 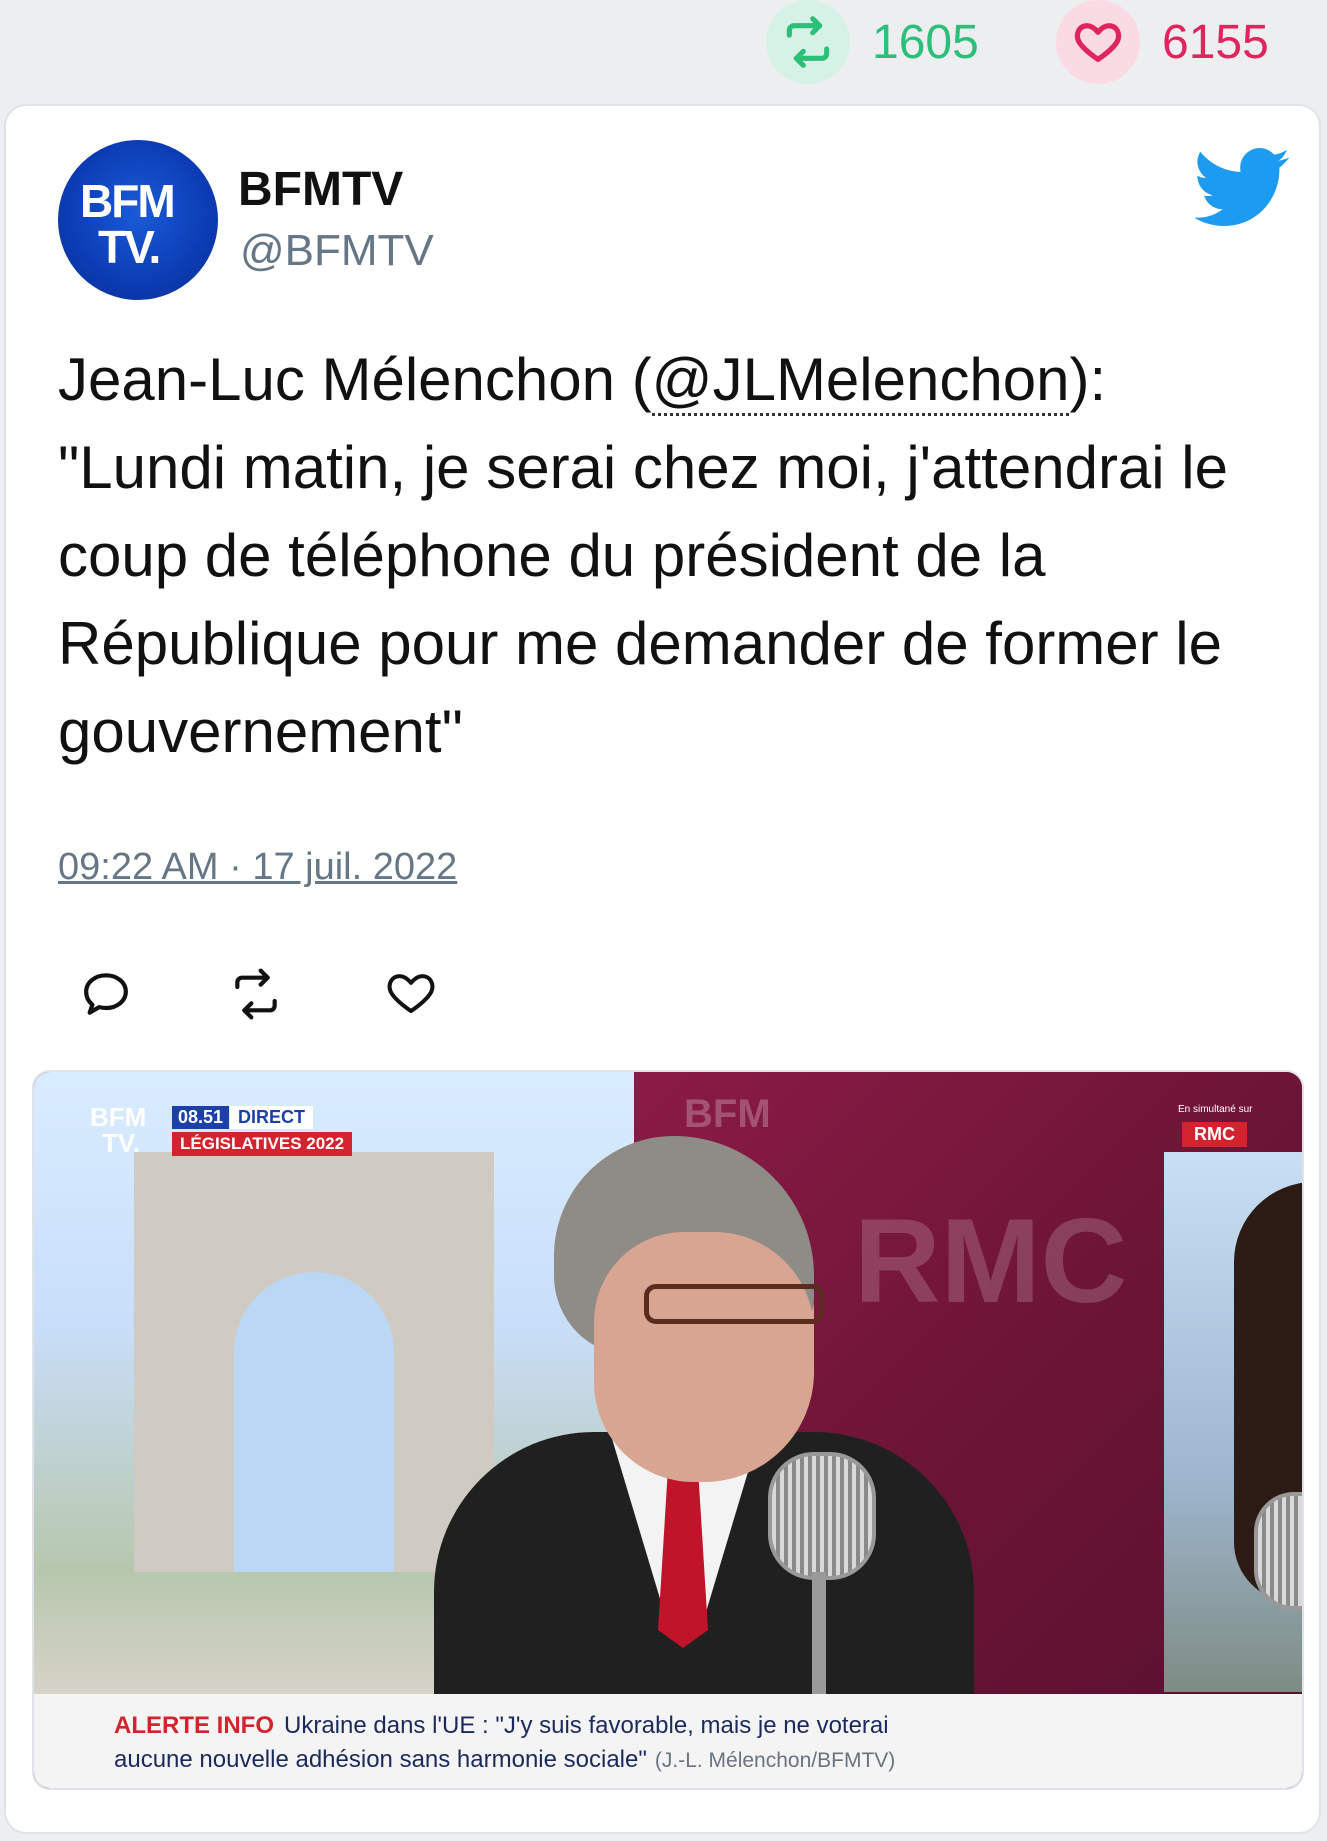 I want to click on microphone, so click(x=822, y=1516).